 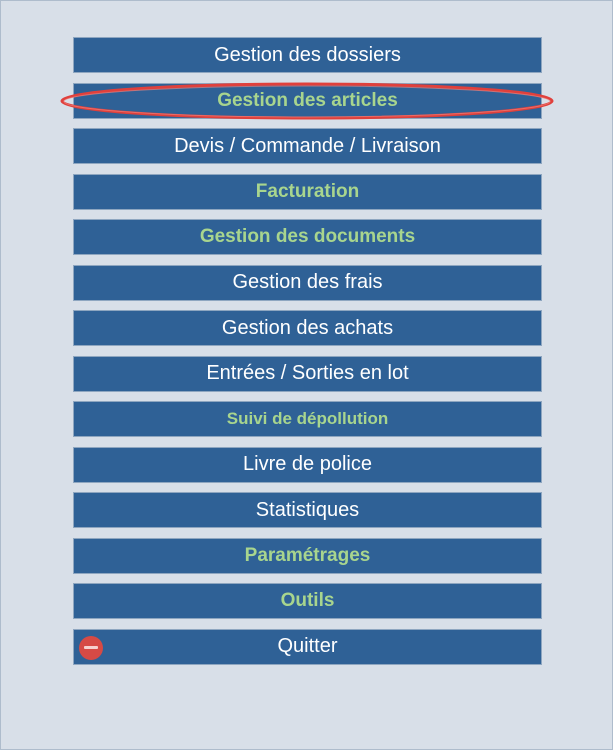 I want to click on devis-commande-livraison-button: Devis / Commande / Livraison, so click(x=307, y=146).